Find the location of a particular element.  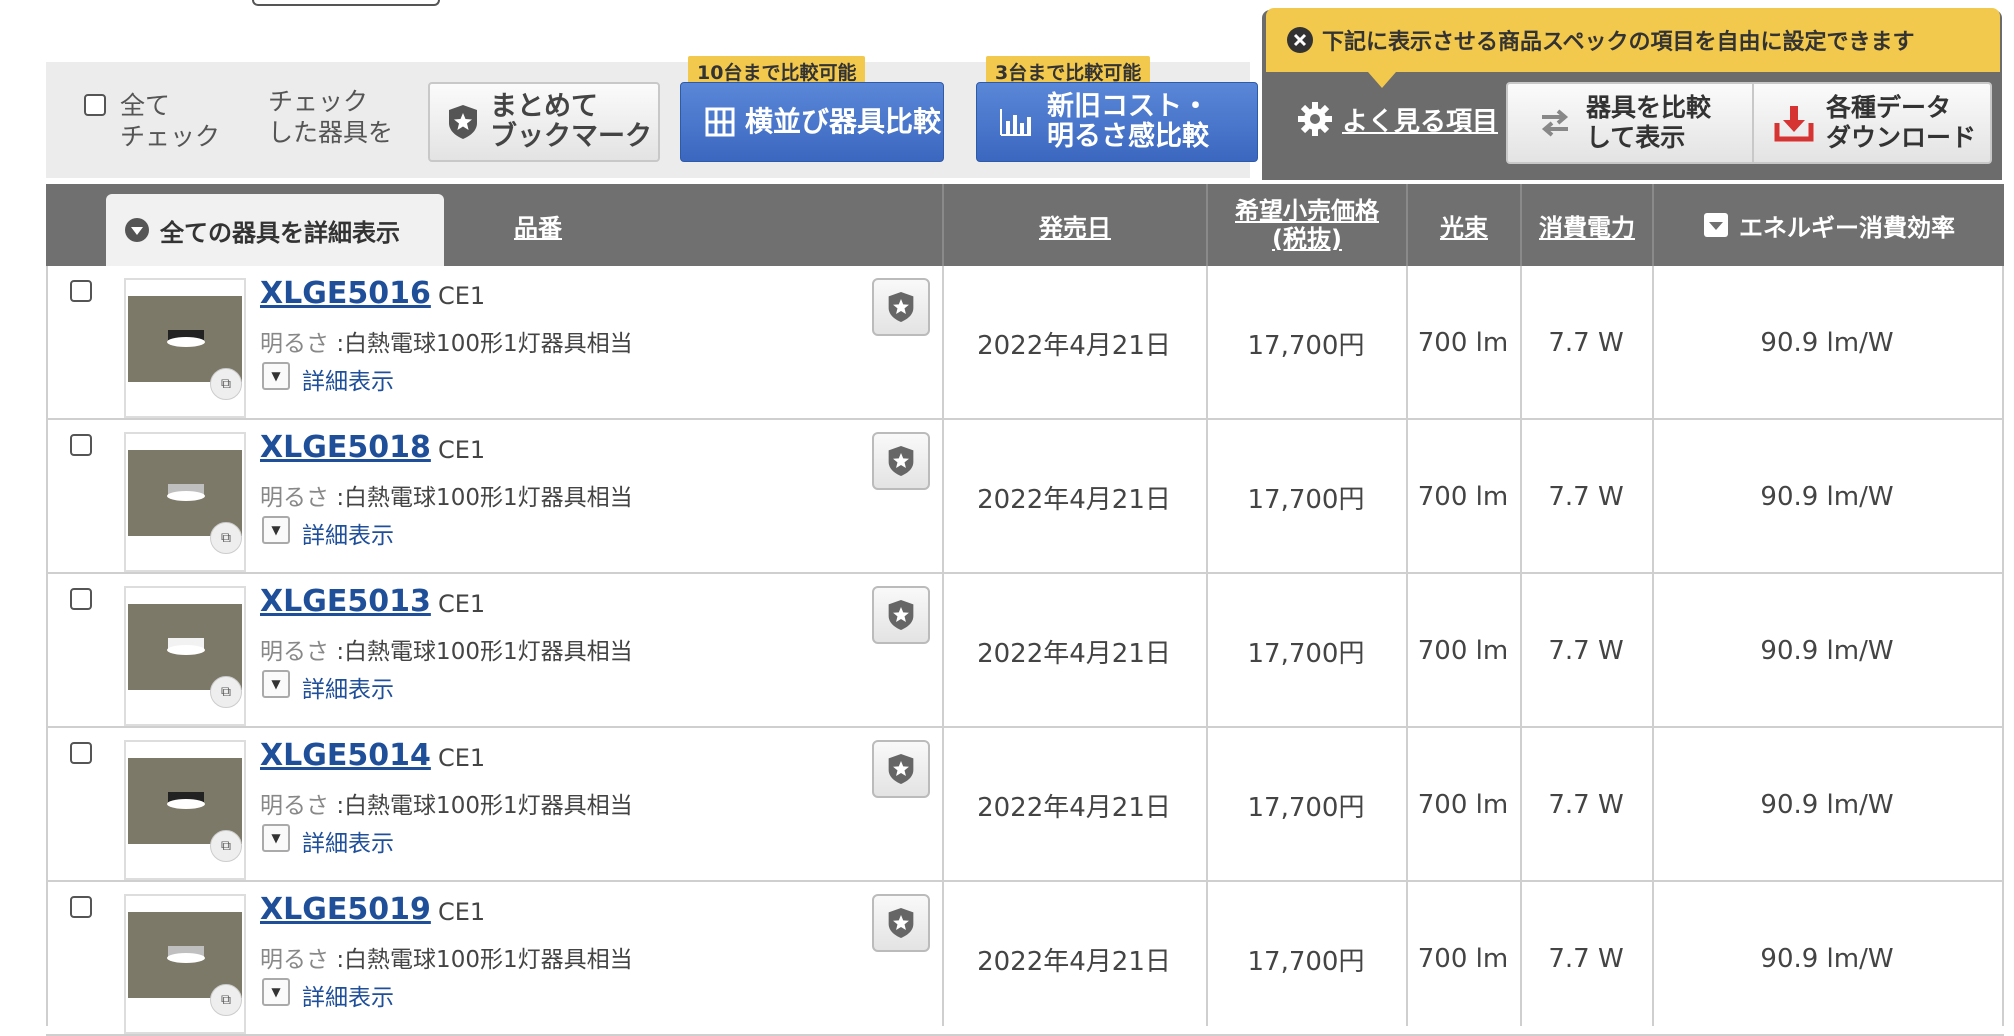

show-all-details-label: 全ての器具を詳細表示 is located at coordinates (280, 232).